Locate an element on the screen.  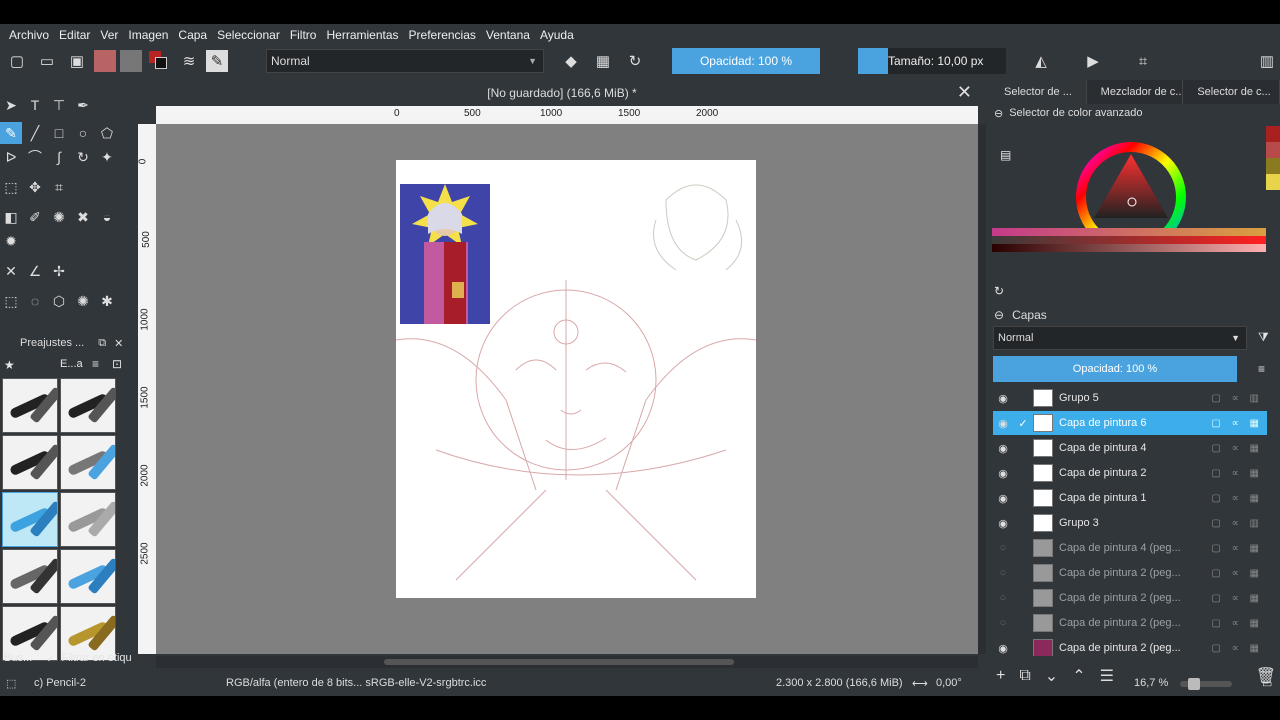
color-shade-bars is located at coordinates (1129, 240).